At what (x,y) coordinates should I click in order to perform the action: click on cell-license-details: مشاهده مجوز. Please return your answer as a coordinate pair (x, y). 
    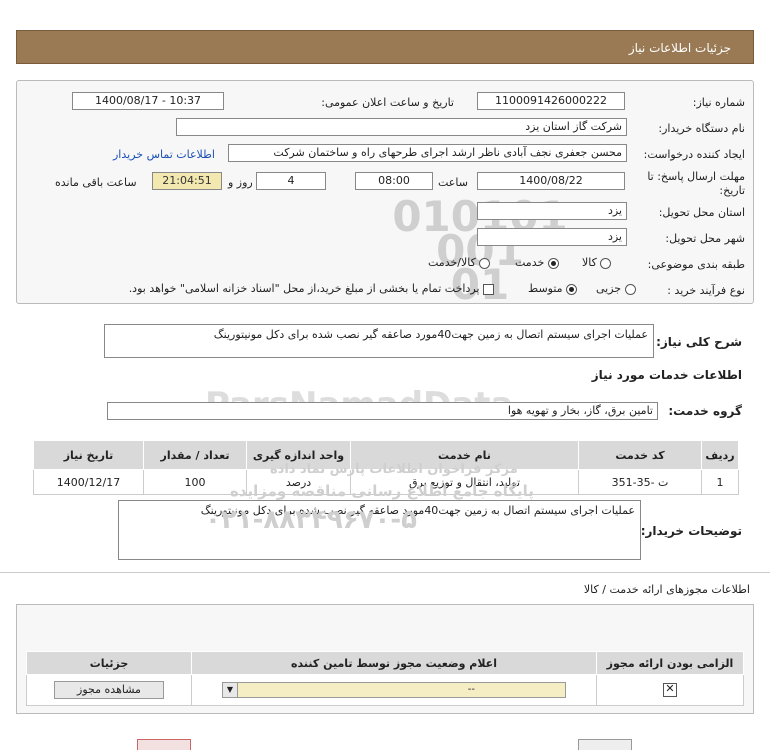
    Looking at the image, I should click on (109, 690).